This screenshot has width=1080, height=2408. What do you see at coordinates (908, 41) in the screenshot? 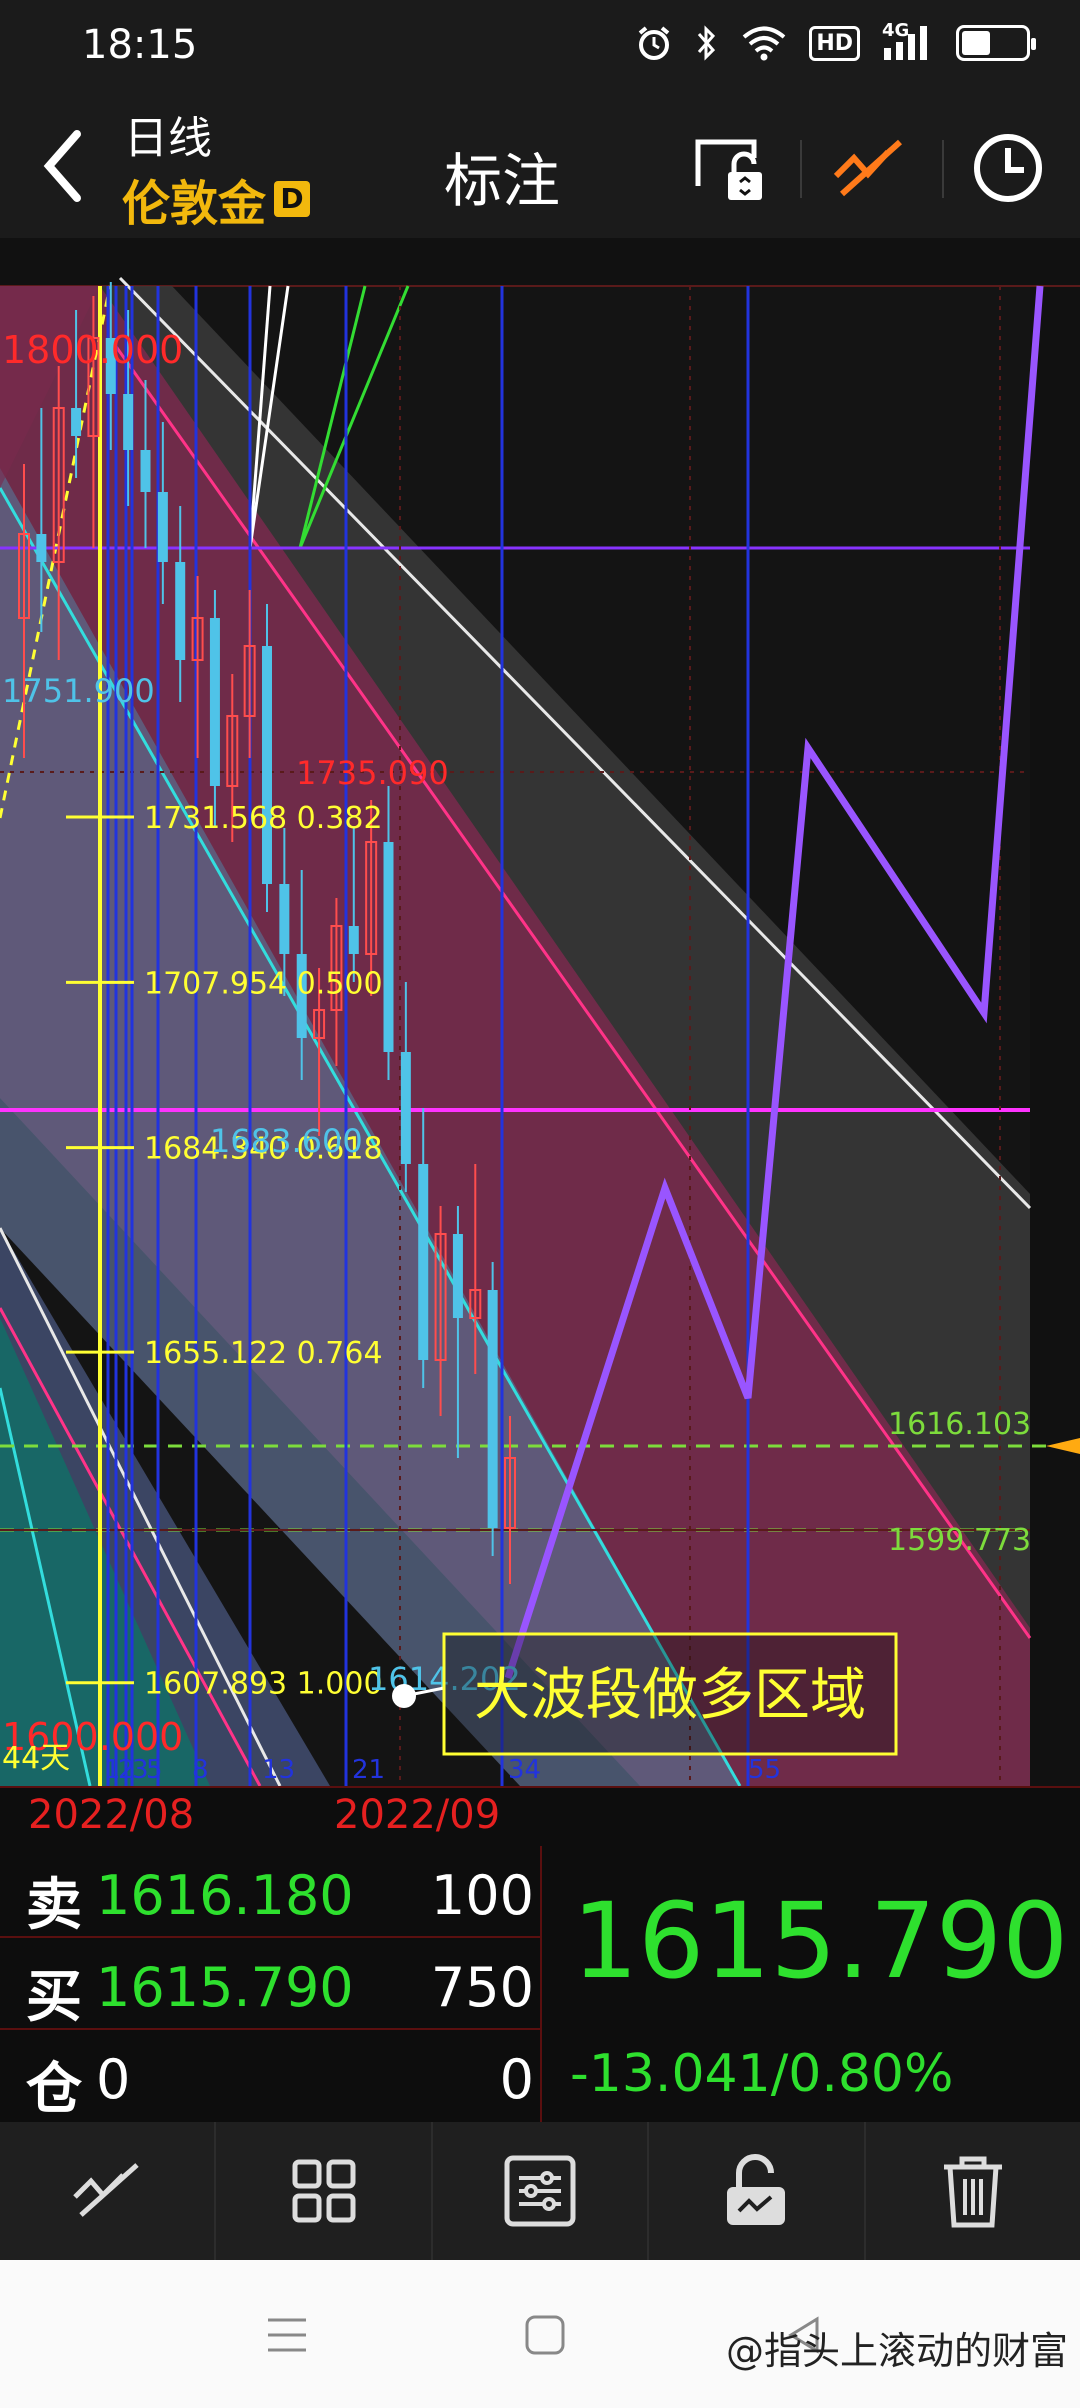
I see `signal-4g-icon: 4G` at bounding box center [908, 41].